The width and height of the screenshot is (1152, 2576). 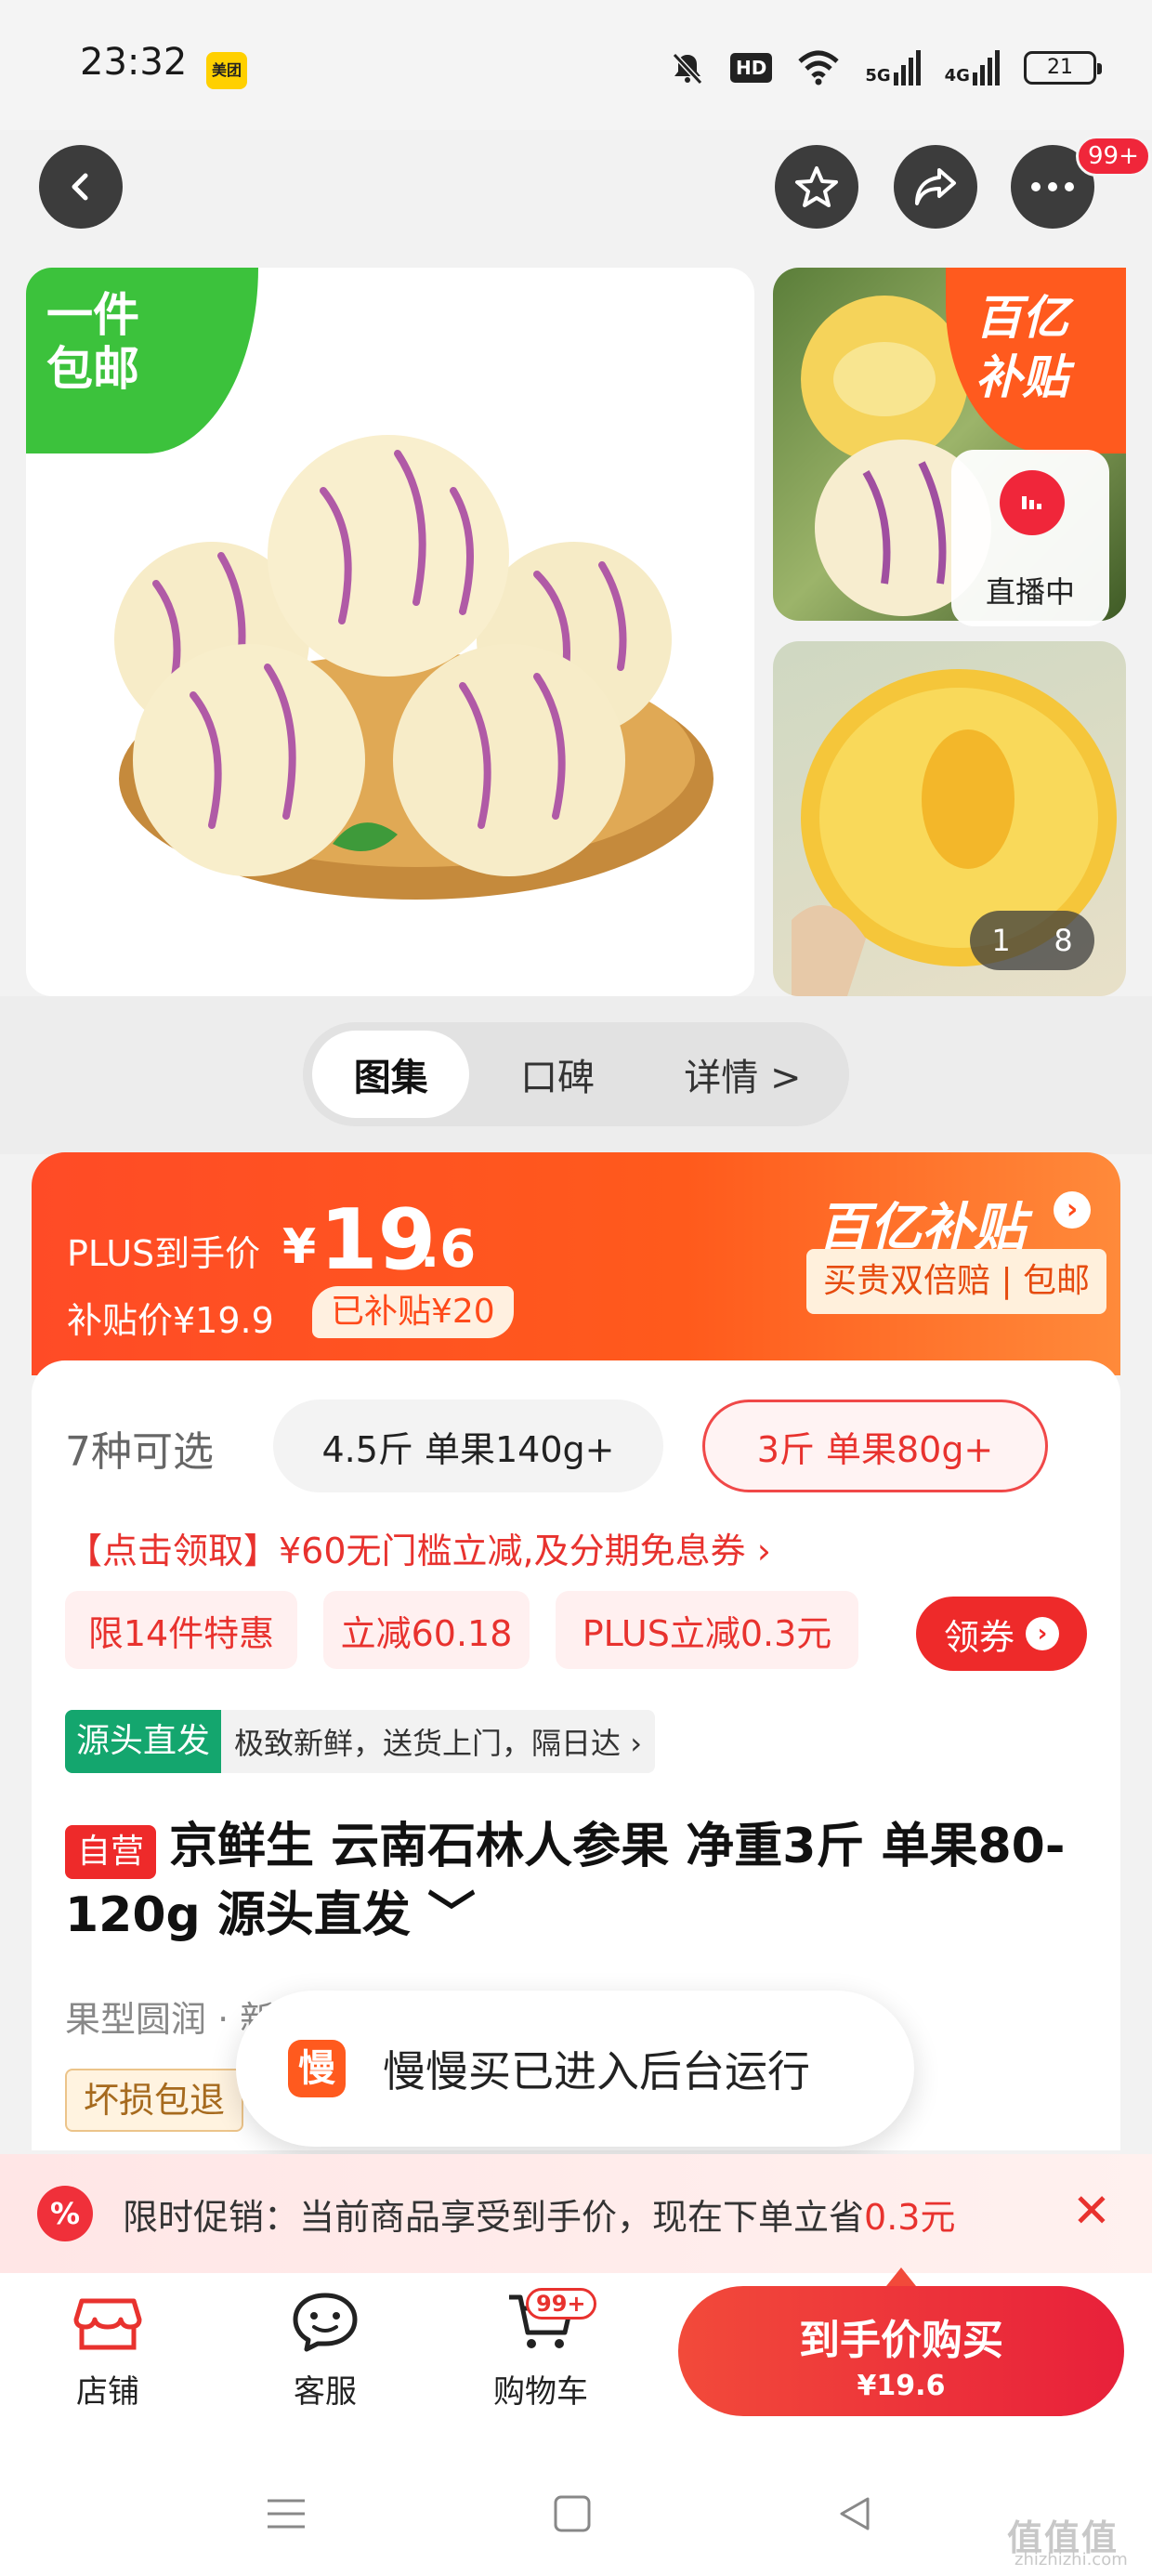 I want to click on more-dots-icon, so click(x=1052, y=186).